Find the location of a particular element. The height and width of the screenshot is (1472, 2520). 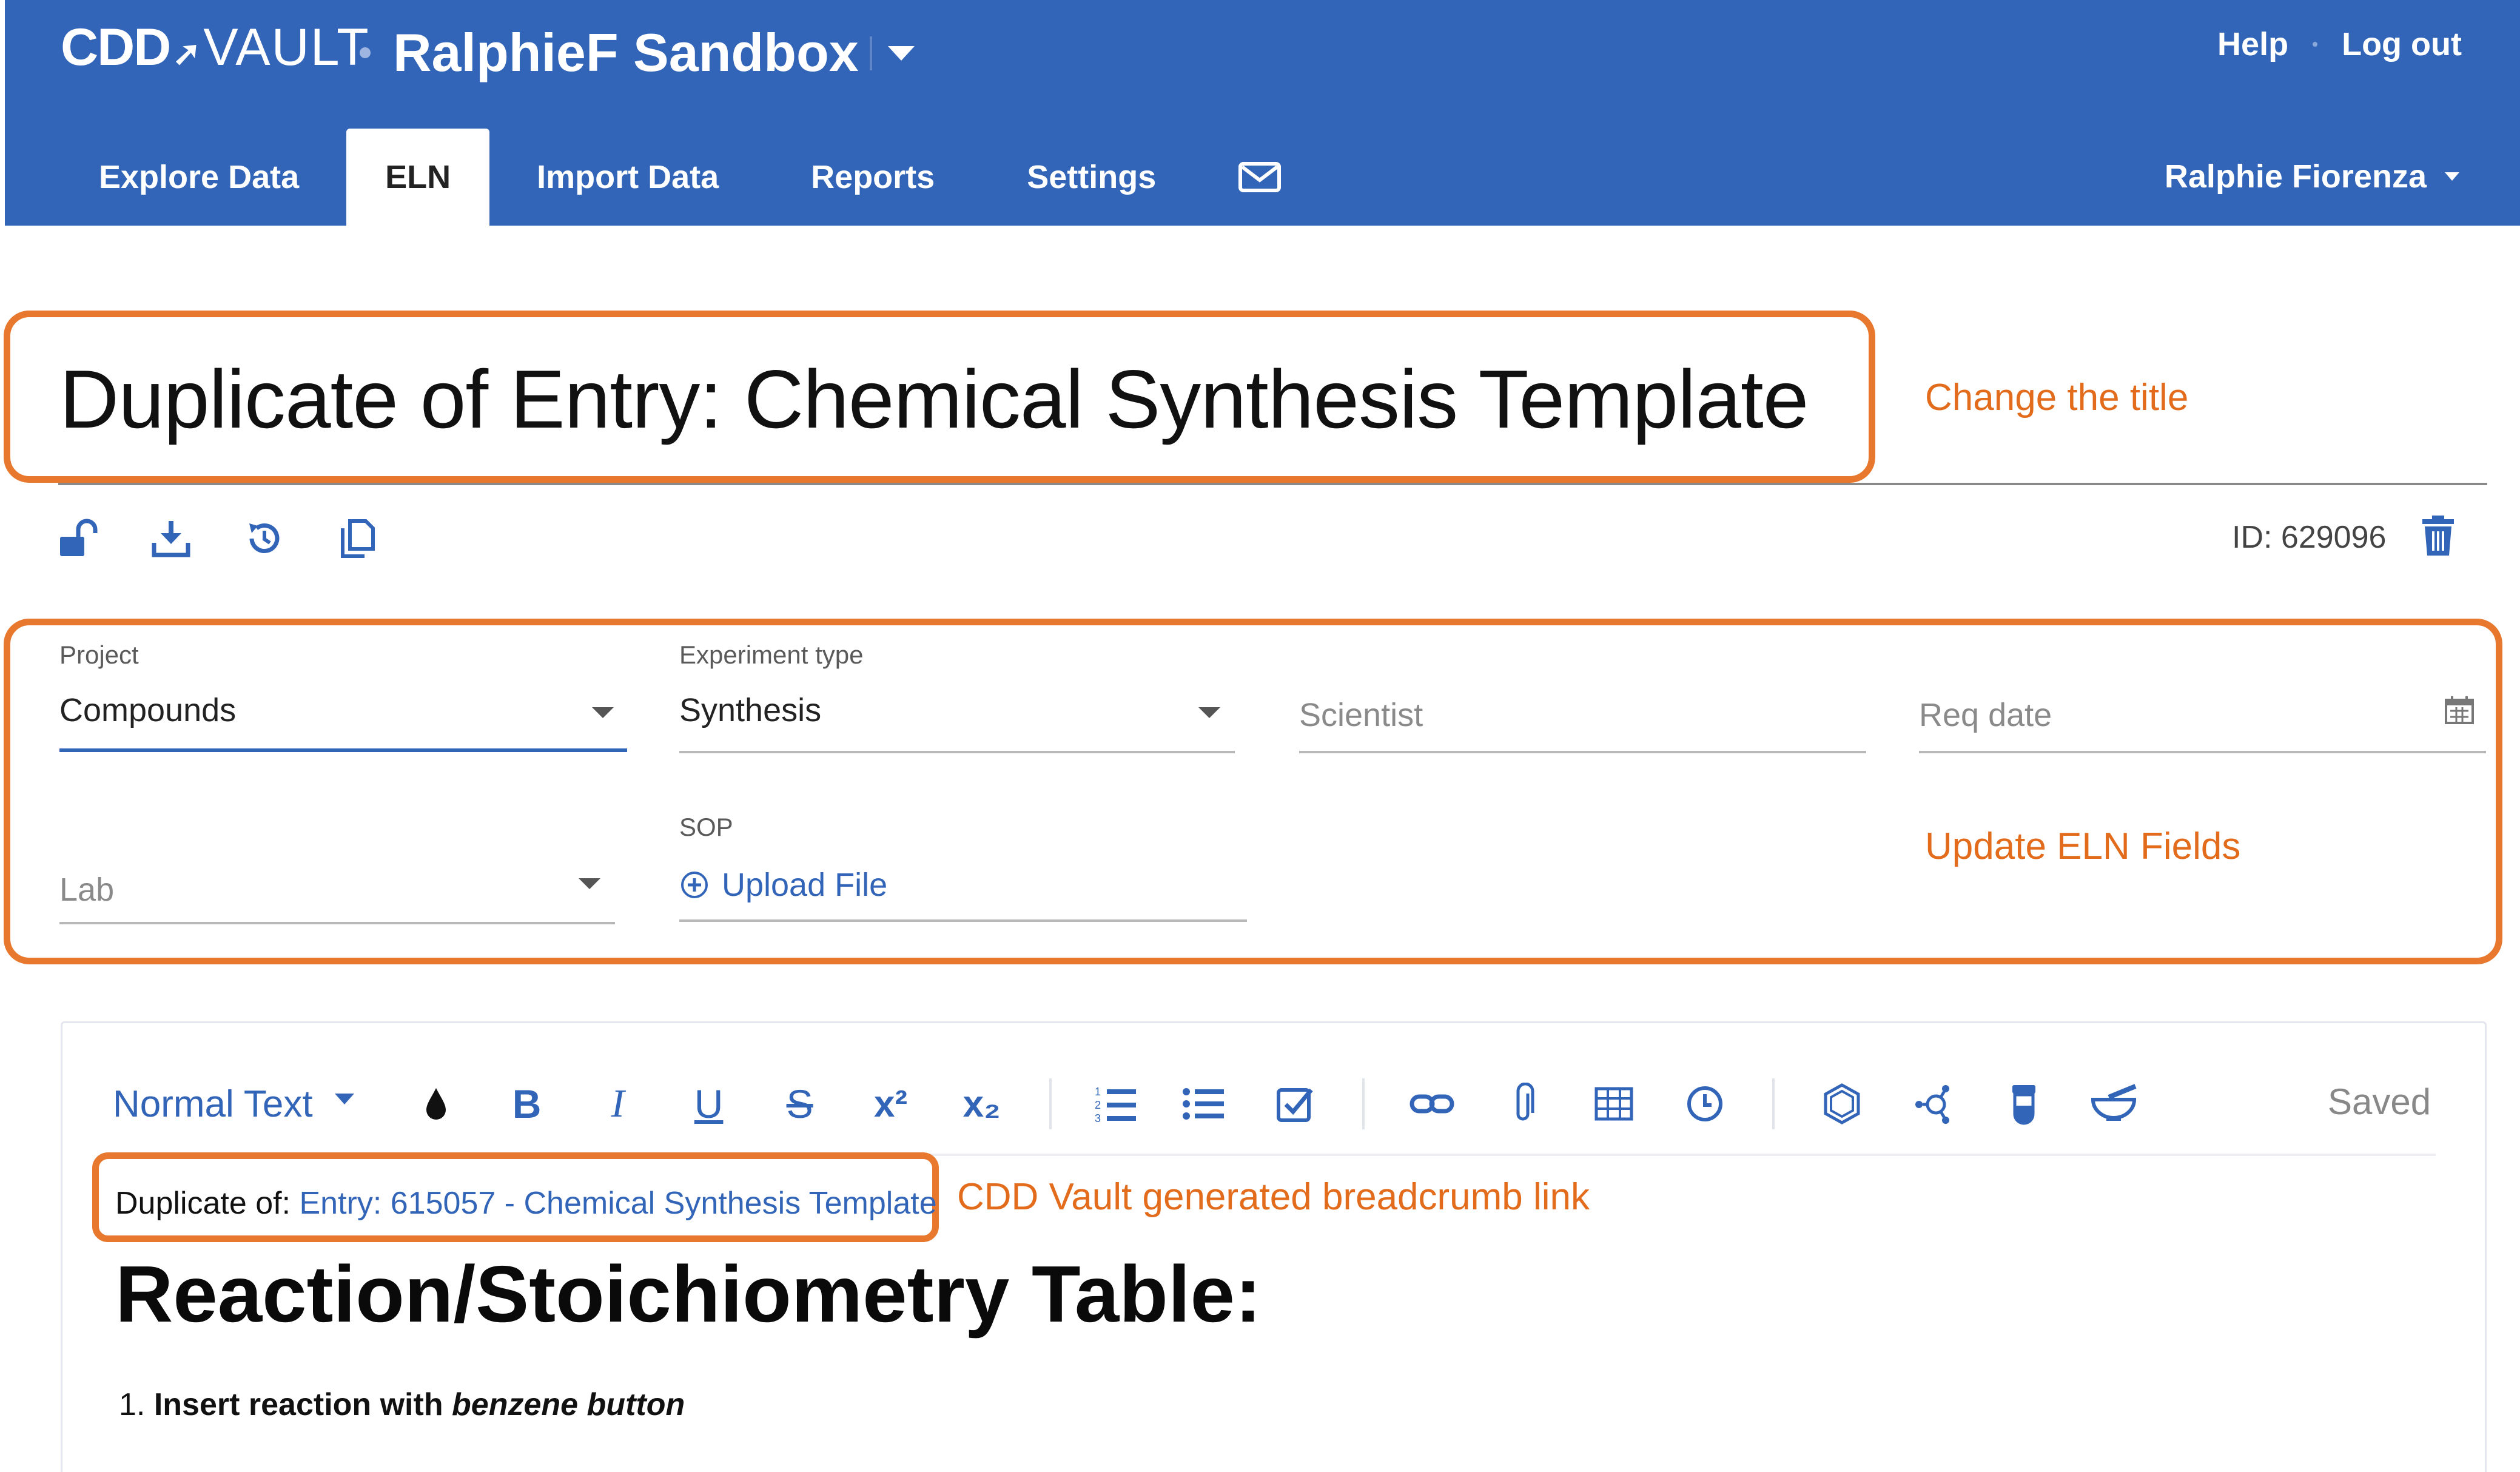

logo-vault-text: VAULT is located at coordinates (286, 47).